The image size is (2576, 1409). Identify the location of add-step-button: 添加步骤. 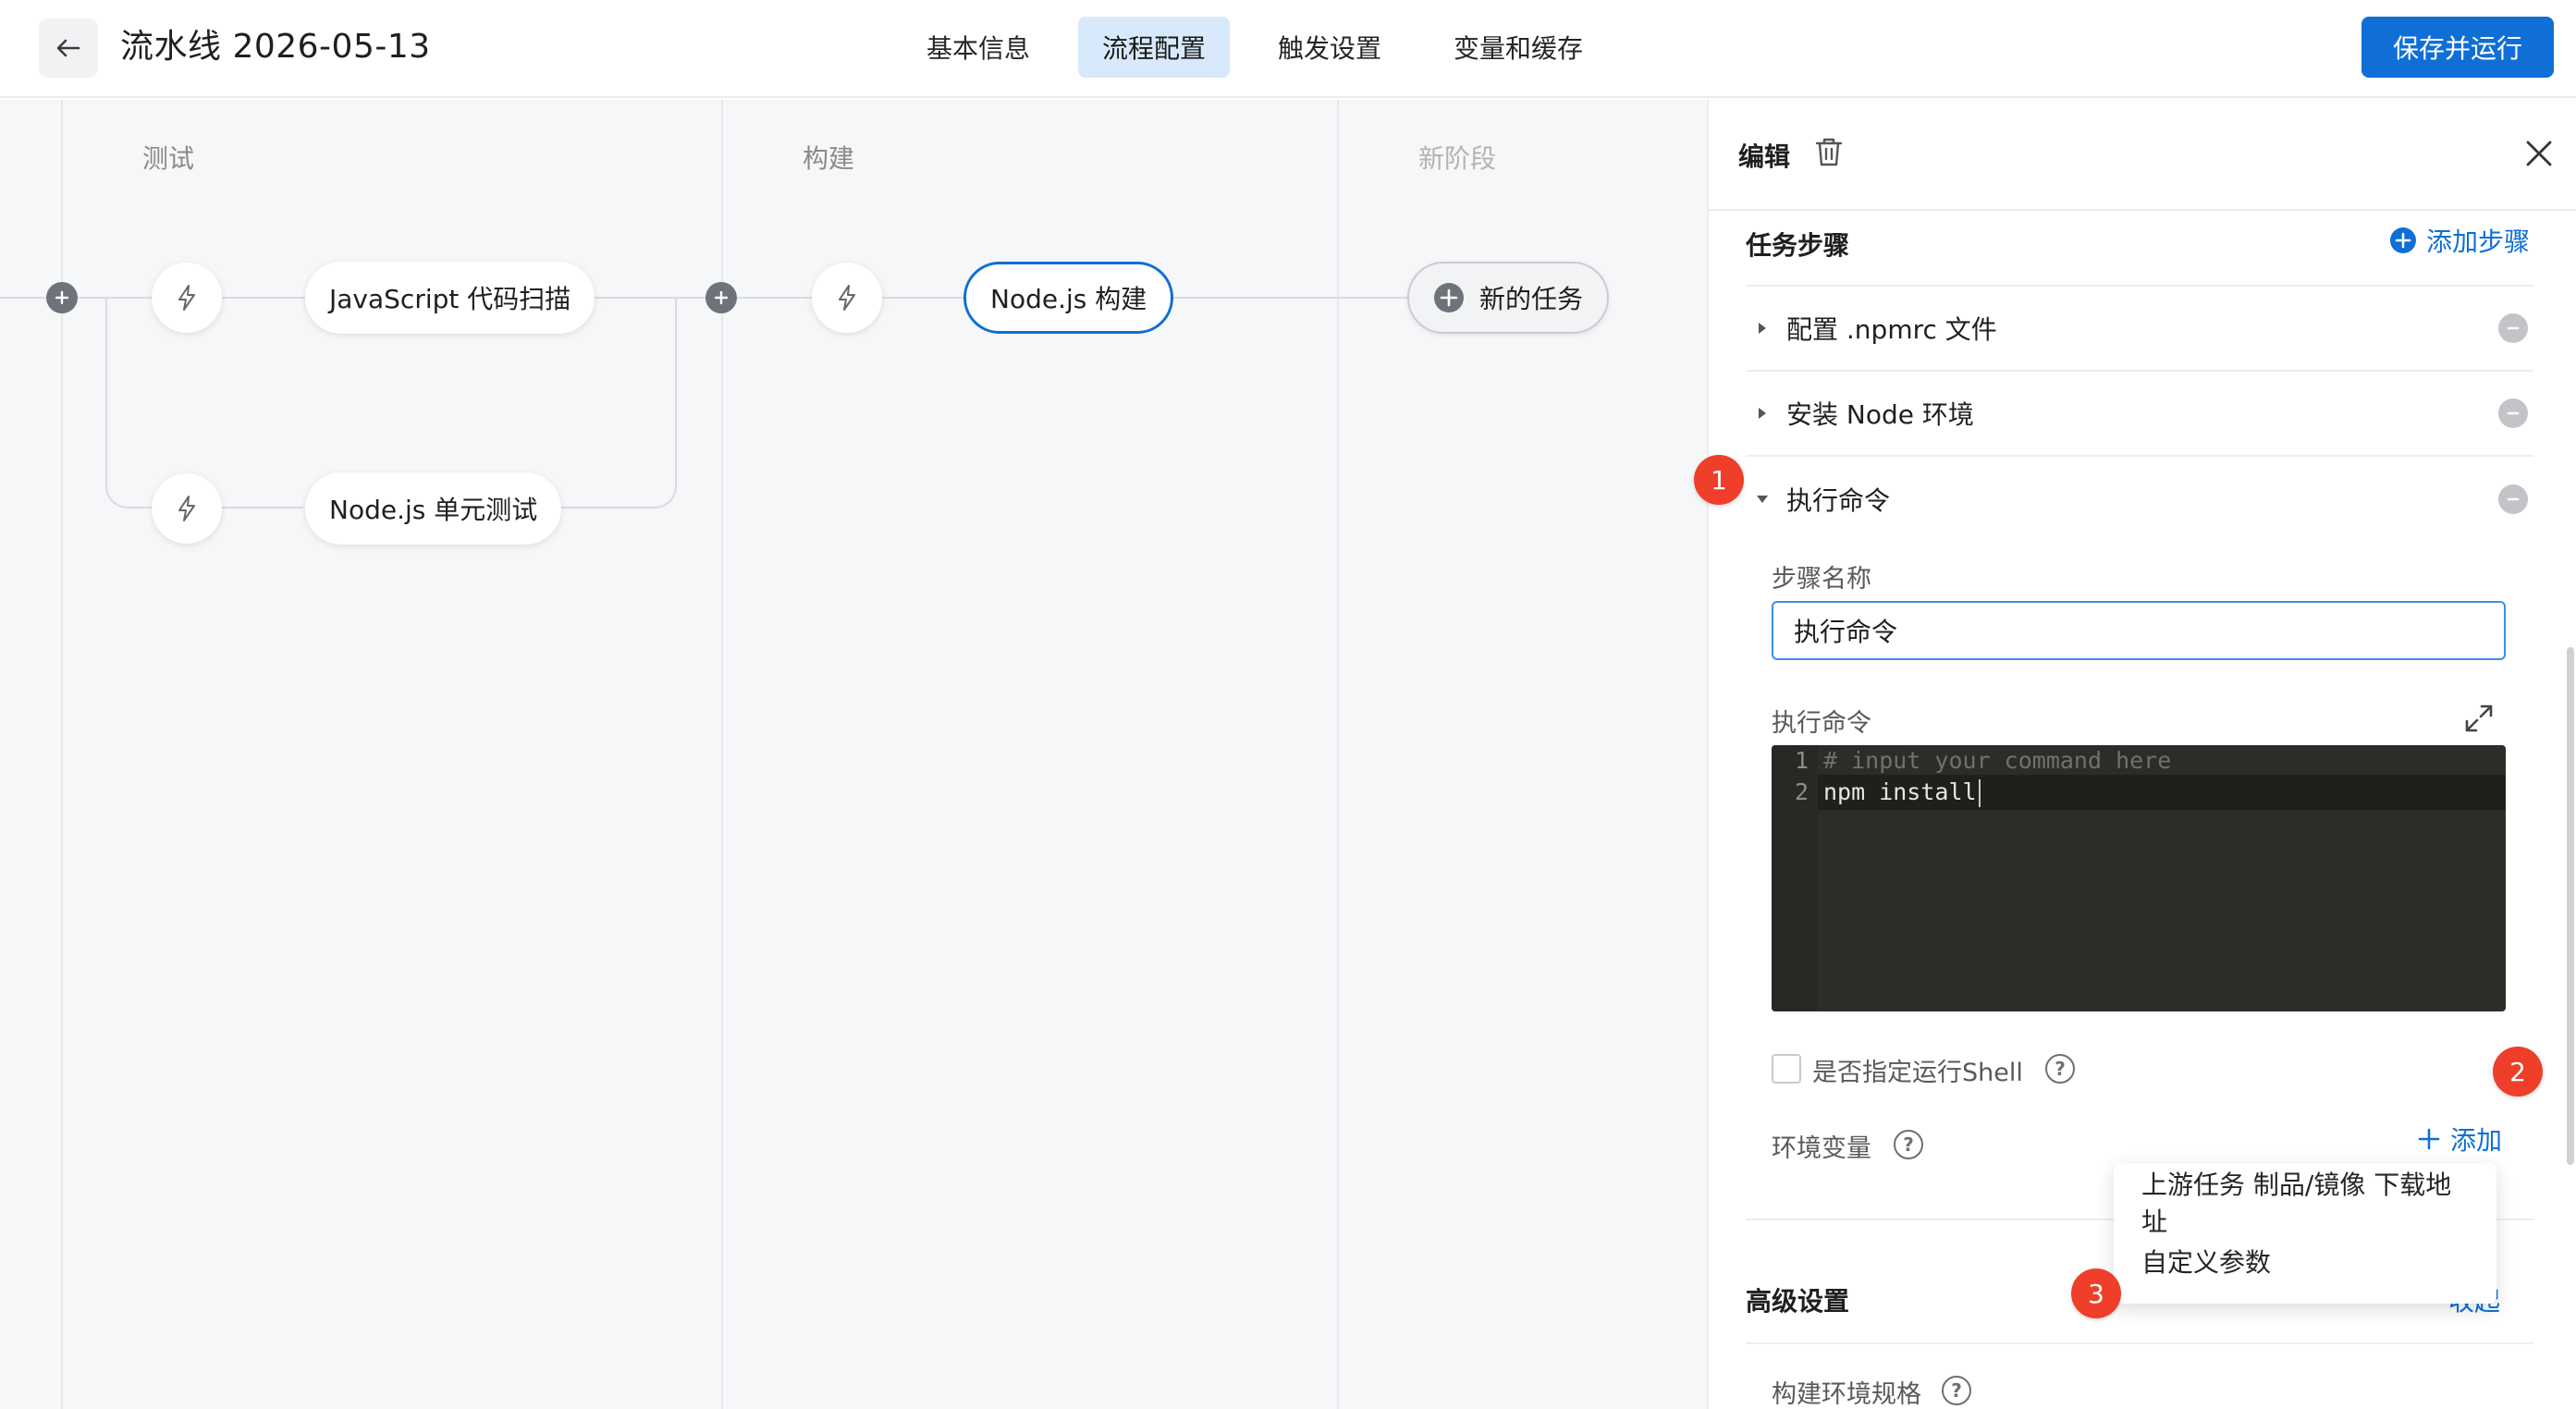
(2459, 241).